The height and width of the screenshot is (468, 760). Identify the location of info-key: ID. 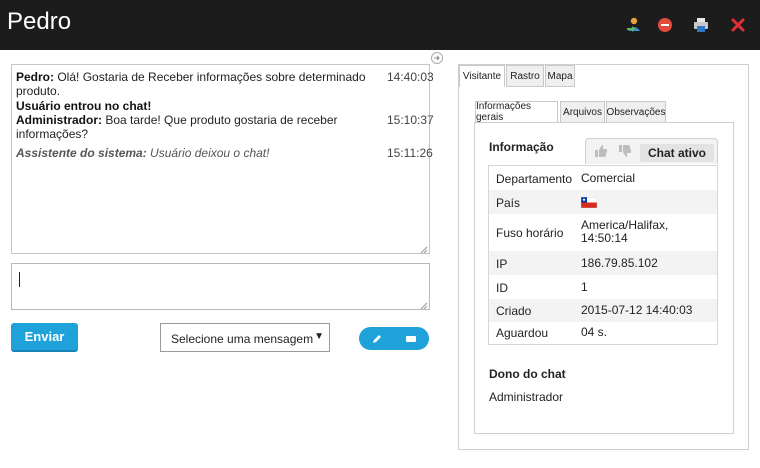
(502, 288).